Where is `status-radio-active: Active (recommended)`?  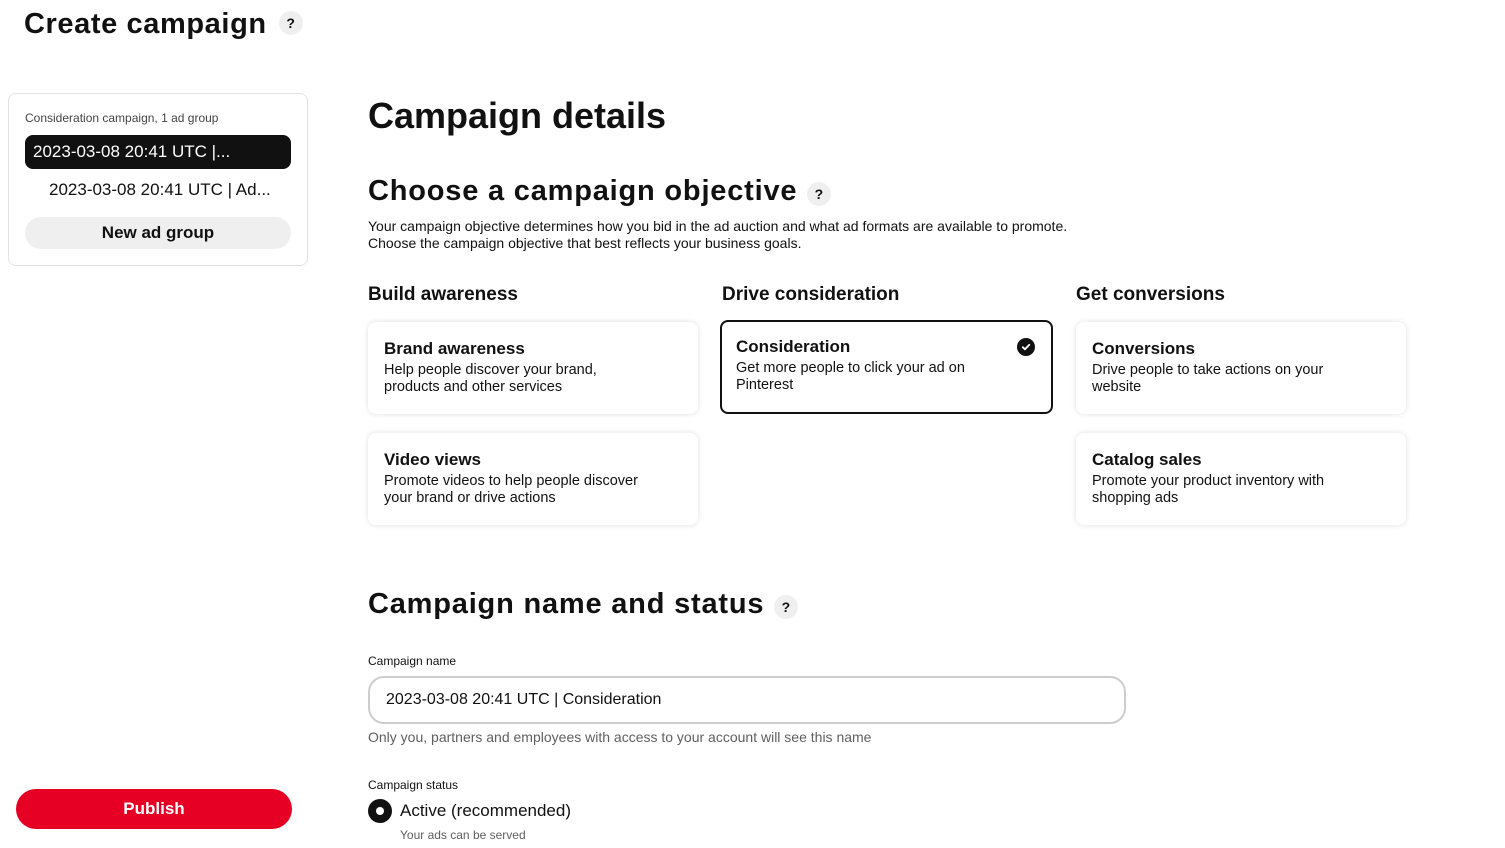
status-radio-active: Active (recommended) is located at coordinates (469, 811).